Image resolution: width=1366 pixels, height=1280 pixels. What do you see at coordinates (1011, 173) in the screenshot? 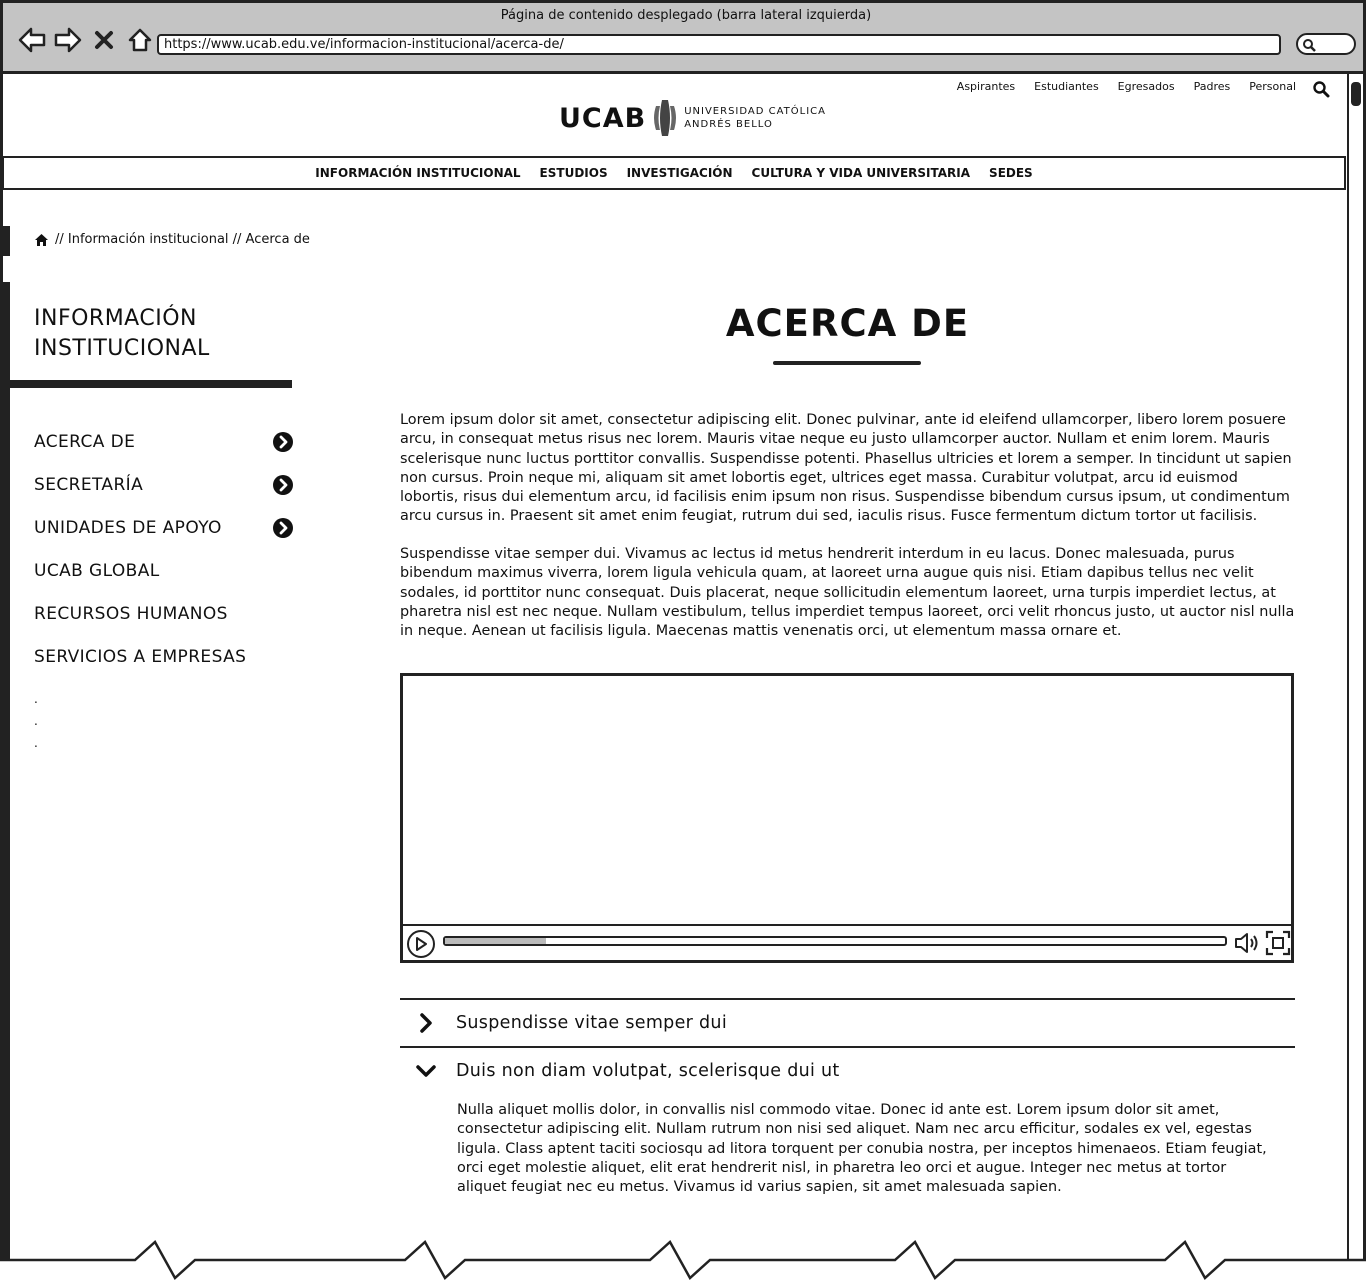
I see `nav-item-sedes: SEDES` at bounding box center [1011, 173].